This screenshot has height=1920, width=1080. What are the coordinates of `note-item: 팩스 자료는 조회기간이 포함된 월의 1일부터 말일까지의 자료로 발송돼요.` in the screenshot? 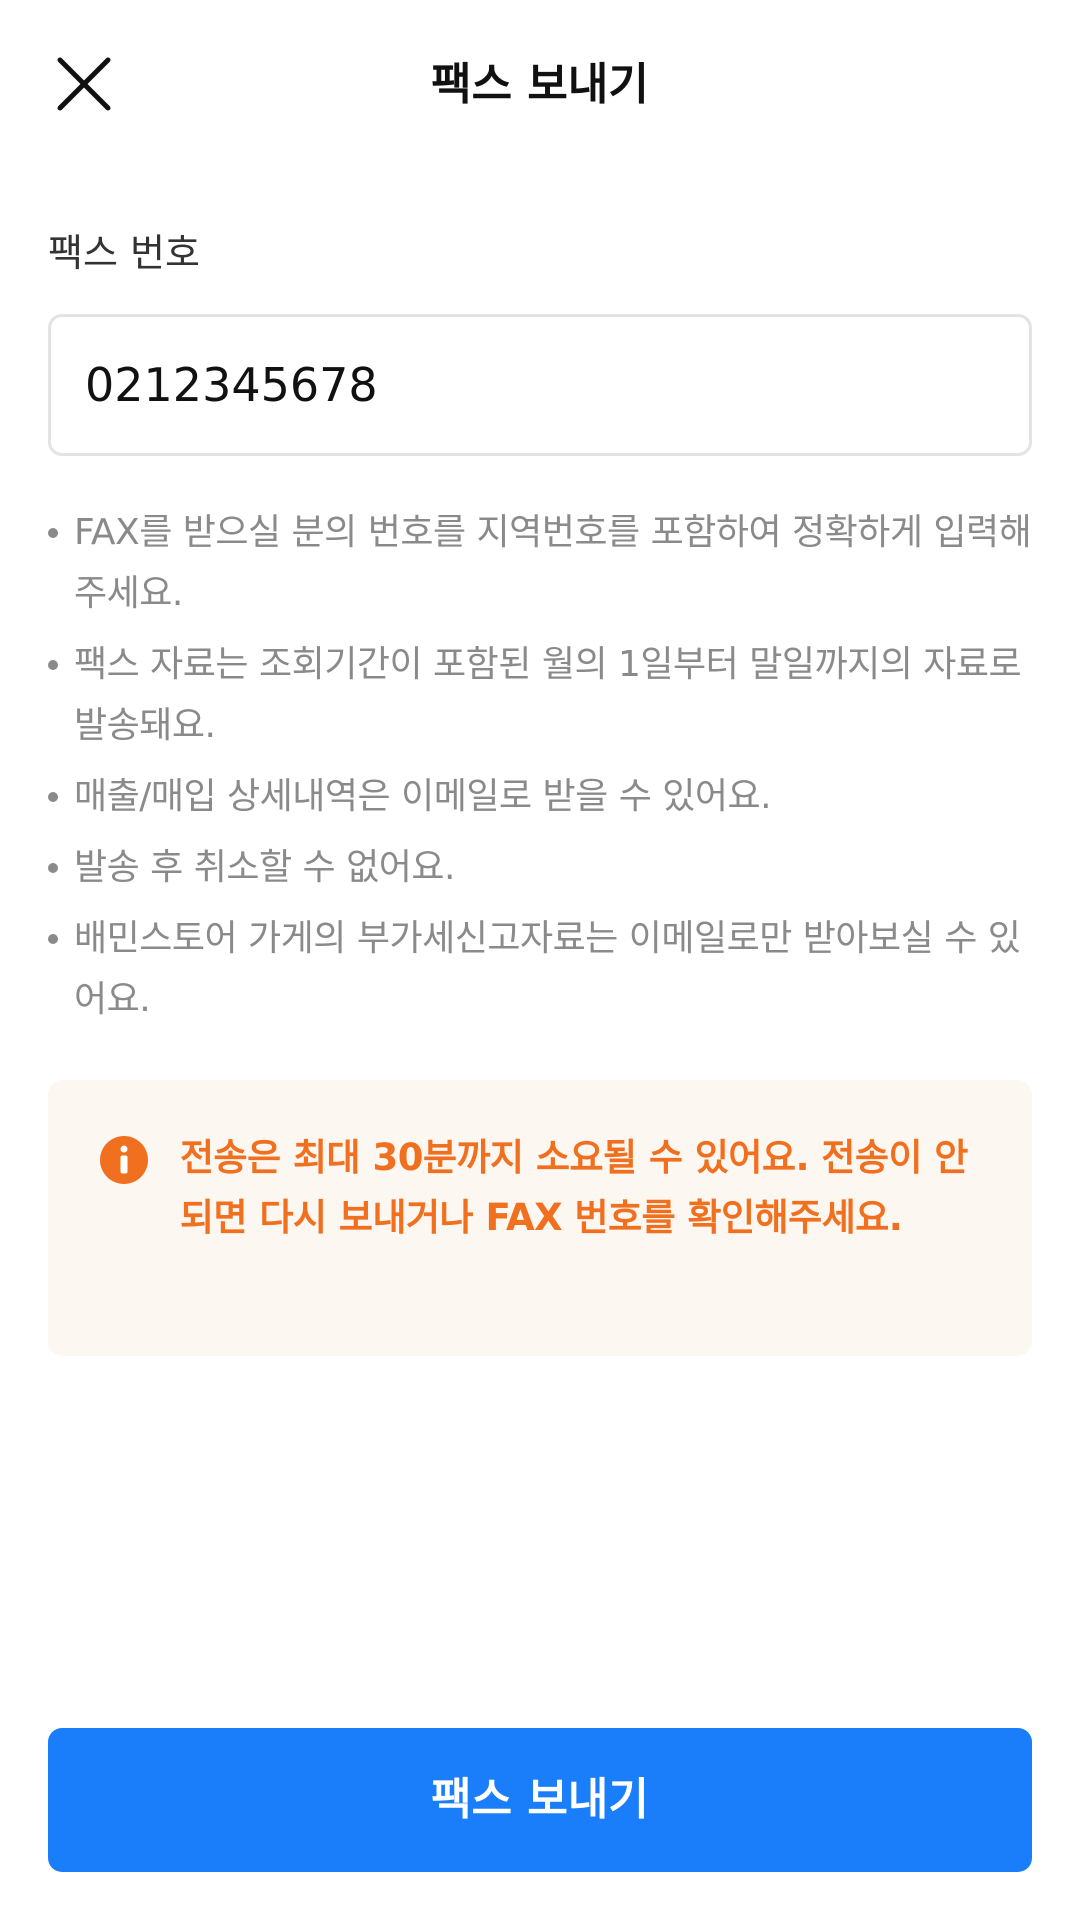 It's located at (542, 695).